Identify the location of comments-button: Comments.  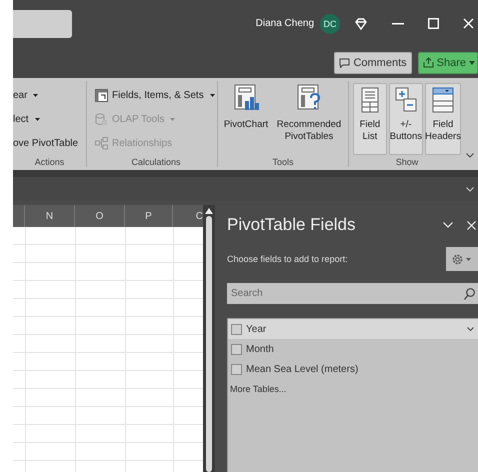
(373, 63).